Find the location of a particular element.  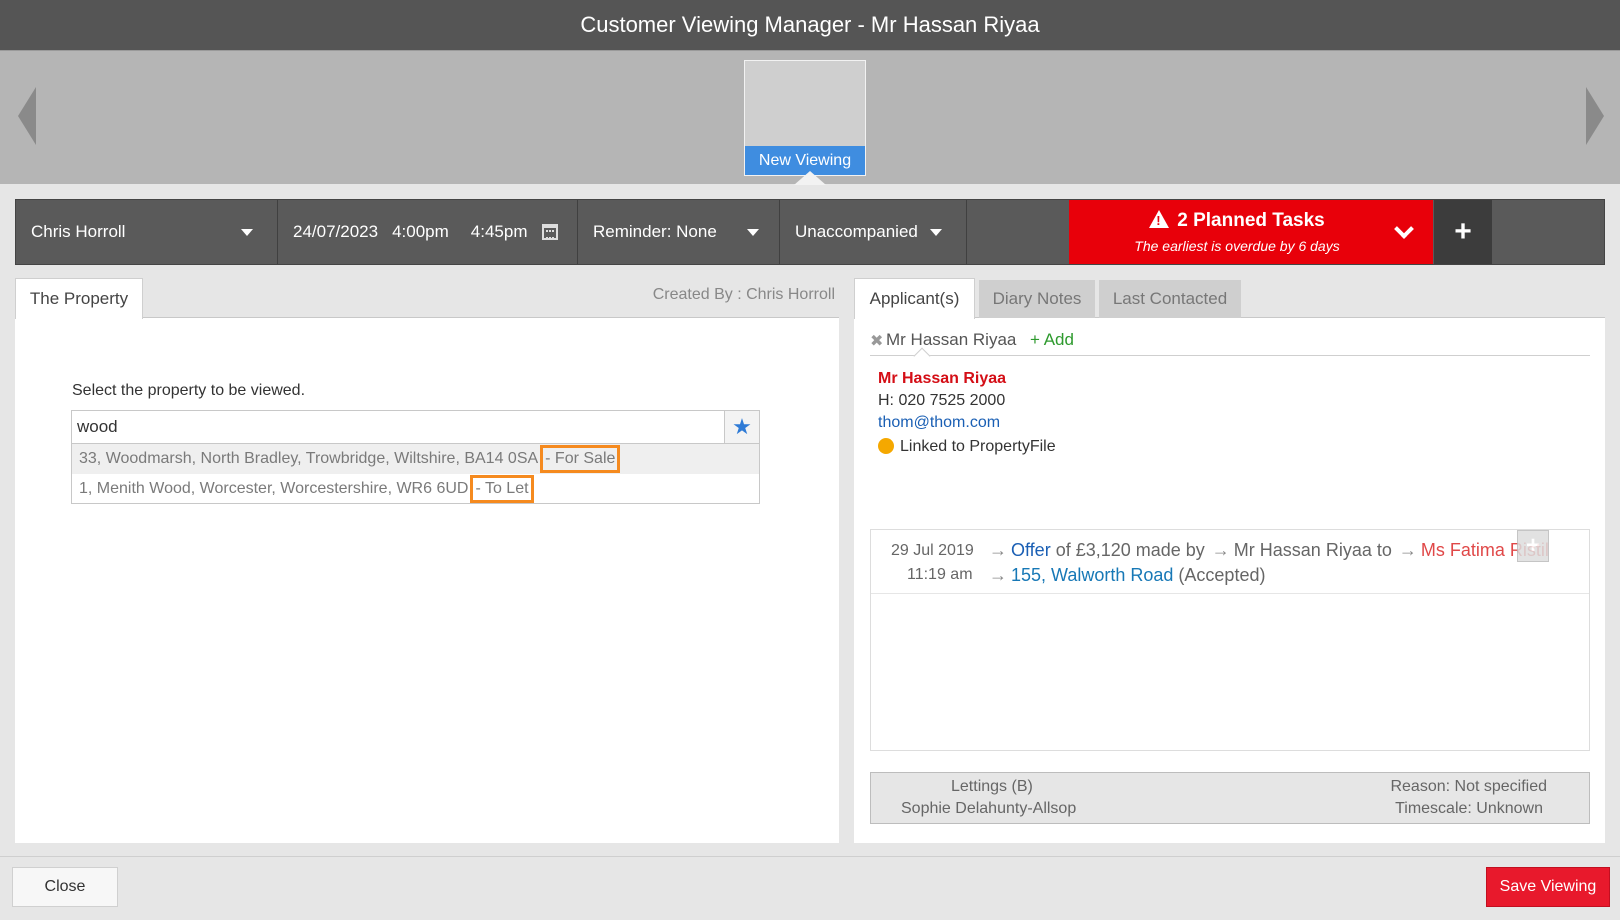

offer-status: (Accepted) is located at coordinates (1219, 575).